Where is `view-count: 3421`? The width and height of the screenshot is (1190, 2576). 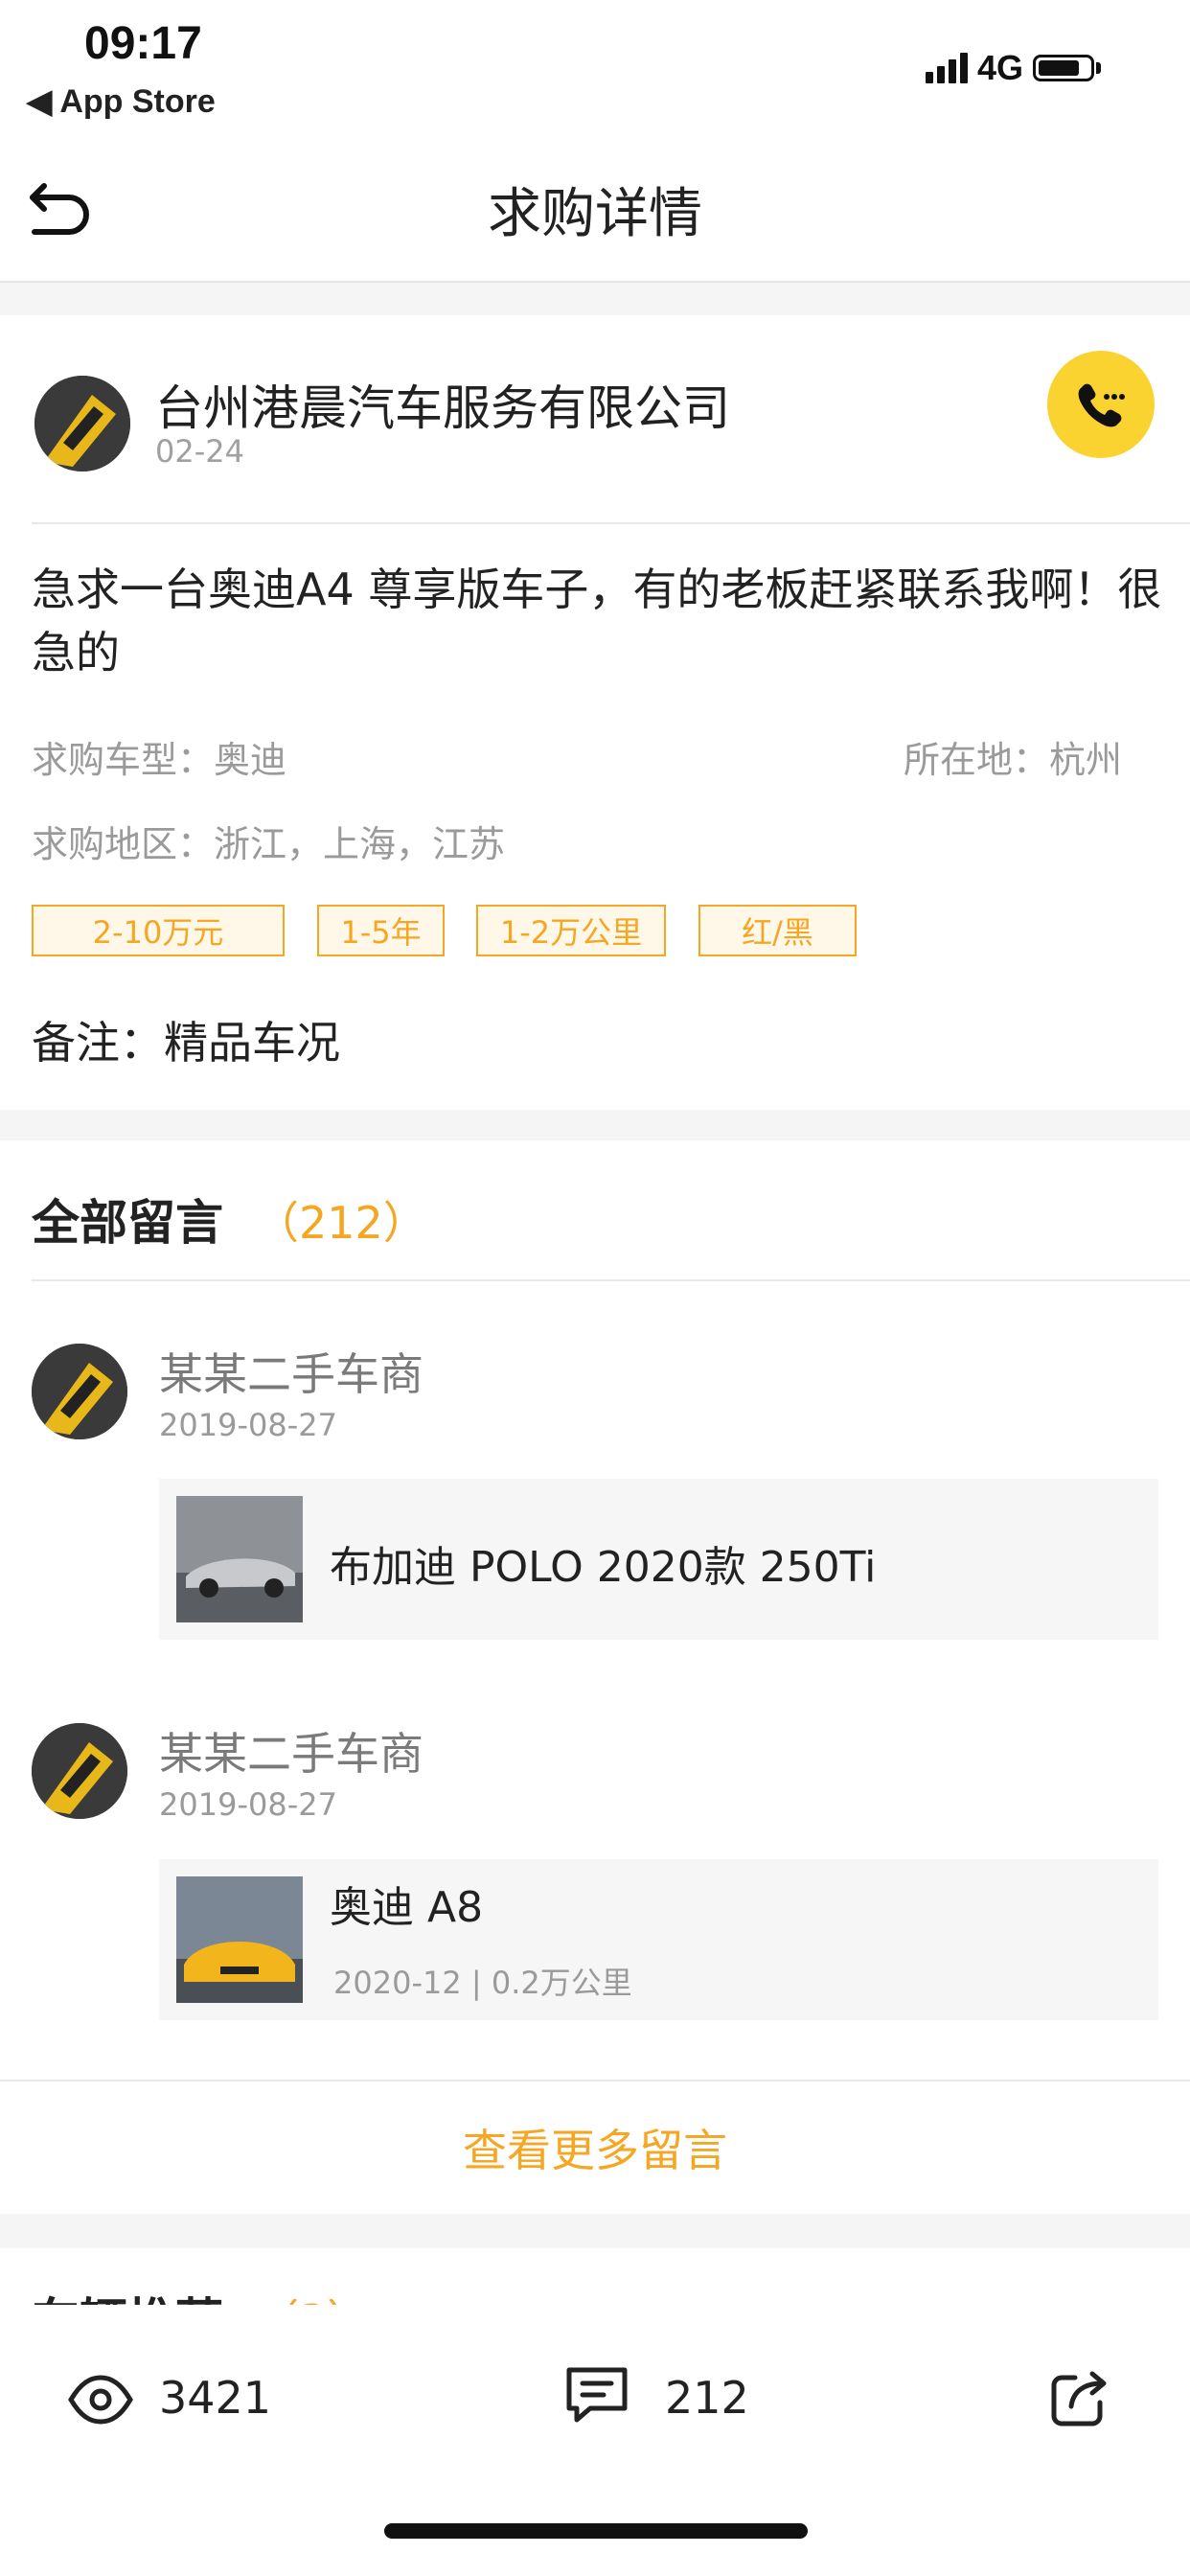
view-count: 3421 is located at coordinates (216, 2398).